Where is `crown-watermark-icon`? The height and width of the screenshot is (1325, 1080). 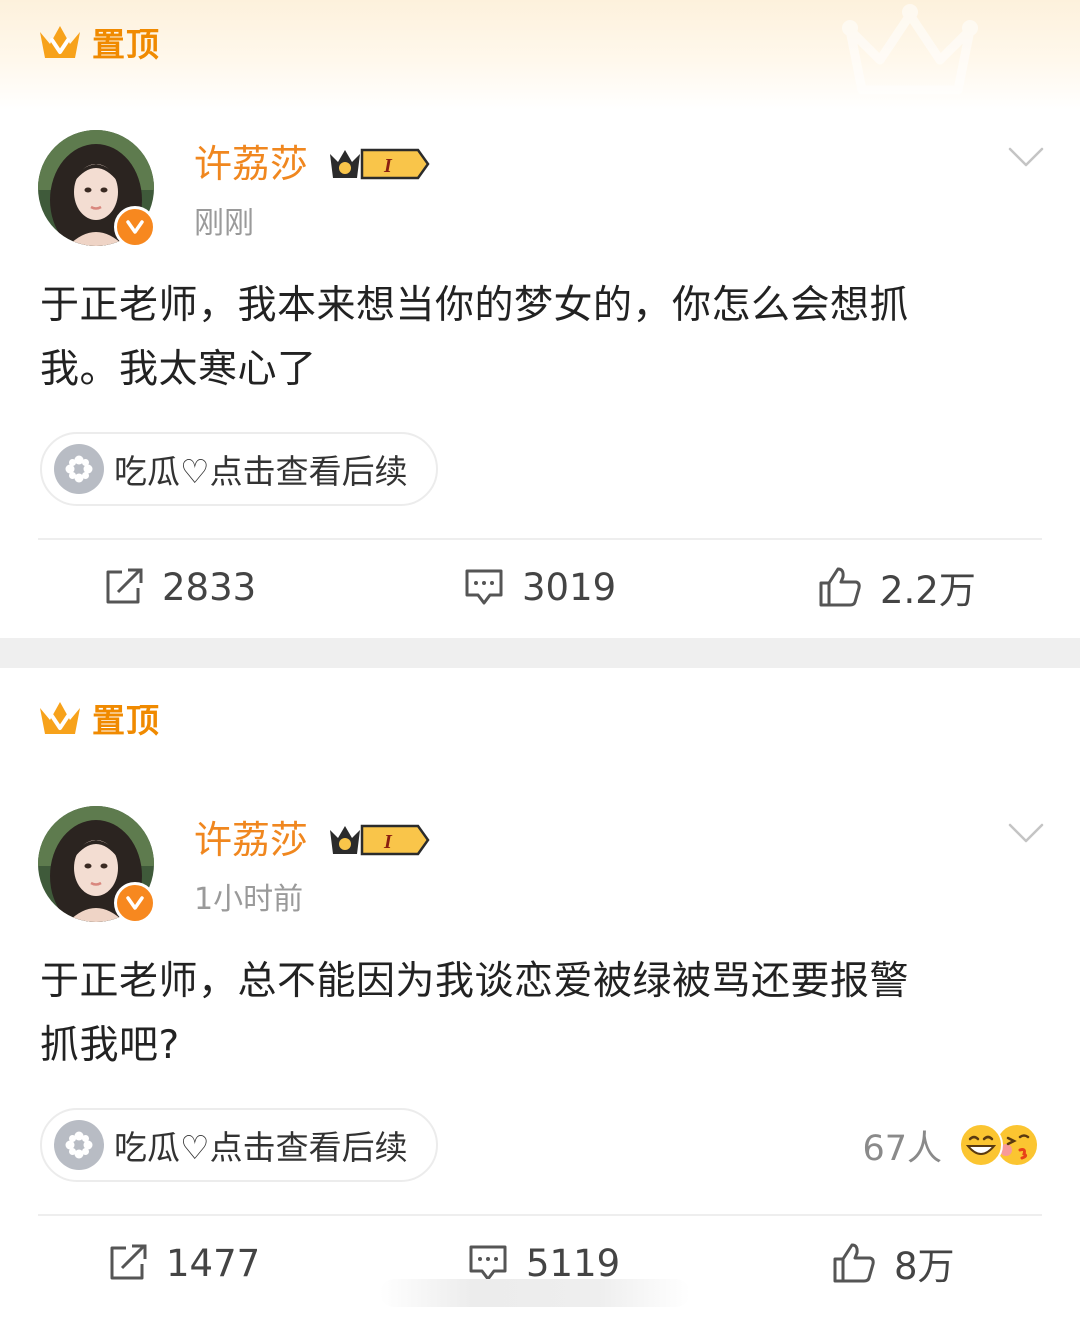
crown-watermark-icon is located at coordinates (910, 49).